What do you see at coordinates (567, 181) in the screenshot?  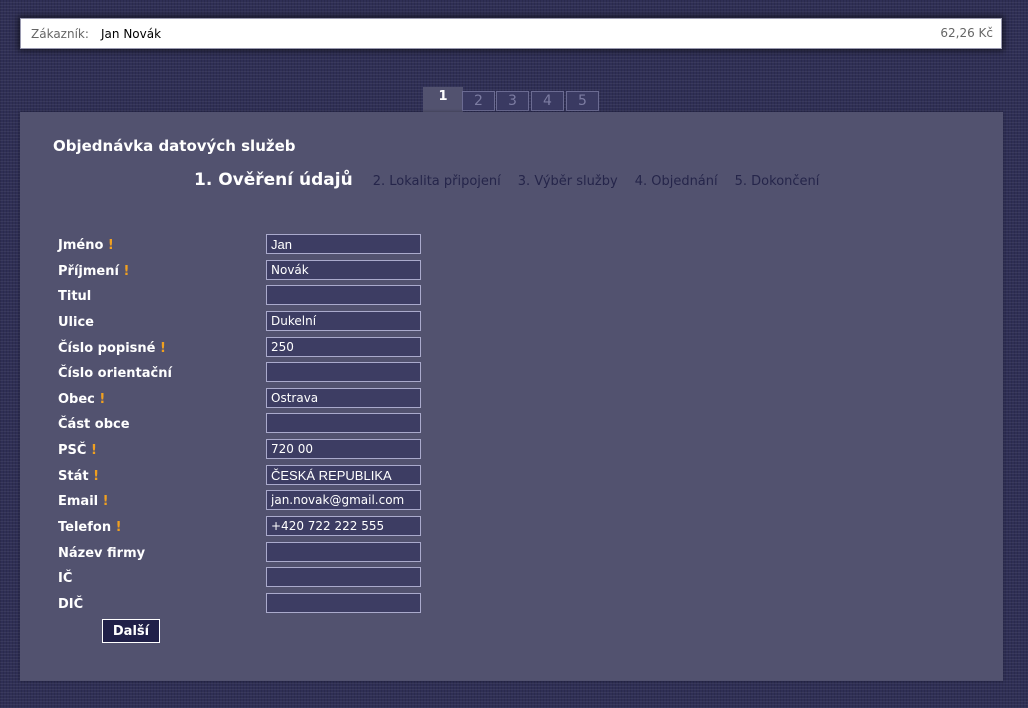 I see `step-3-service: 3. Výběr služby` at bounding box center [567, 181].